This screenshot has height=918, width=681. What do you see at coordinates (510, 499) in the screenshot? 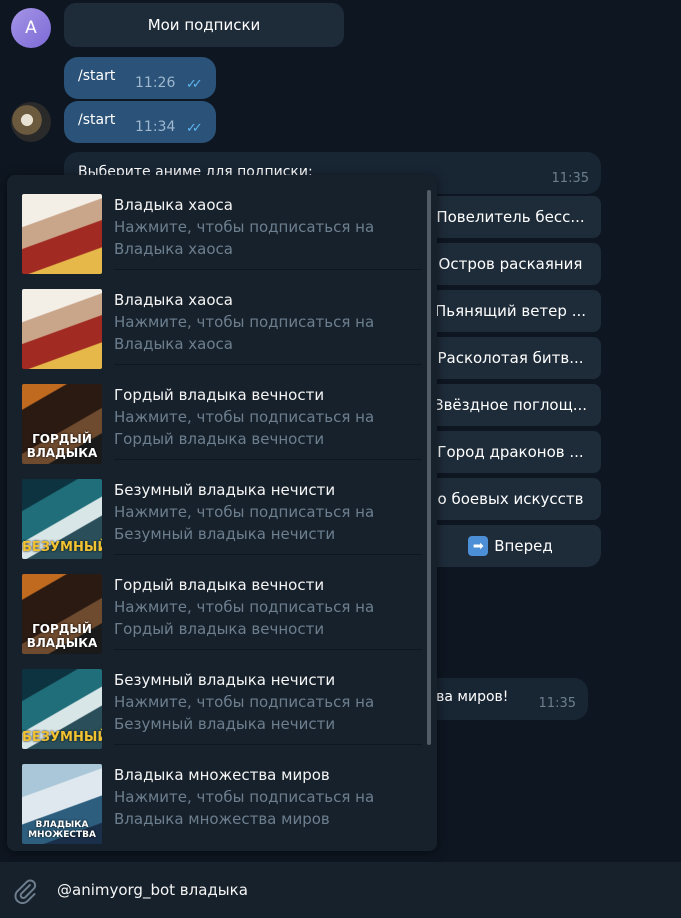
I see `keyboard-button: о боевых искусств` at bounding box center [510, 499].